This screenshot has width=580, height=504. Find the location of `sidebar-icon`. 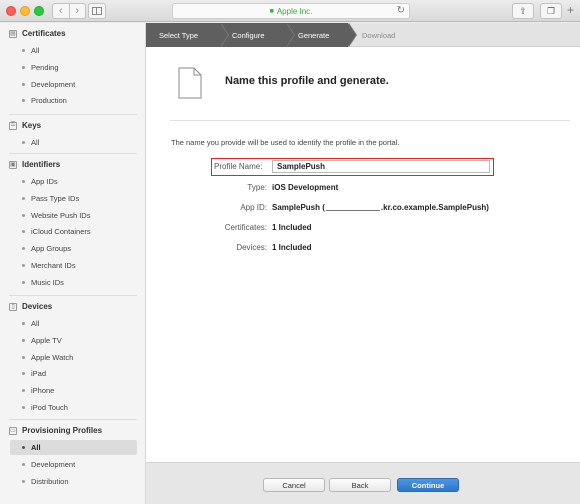

sidebar-icon is located at coordinates (97, 11).